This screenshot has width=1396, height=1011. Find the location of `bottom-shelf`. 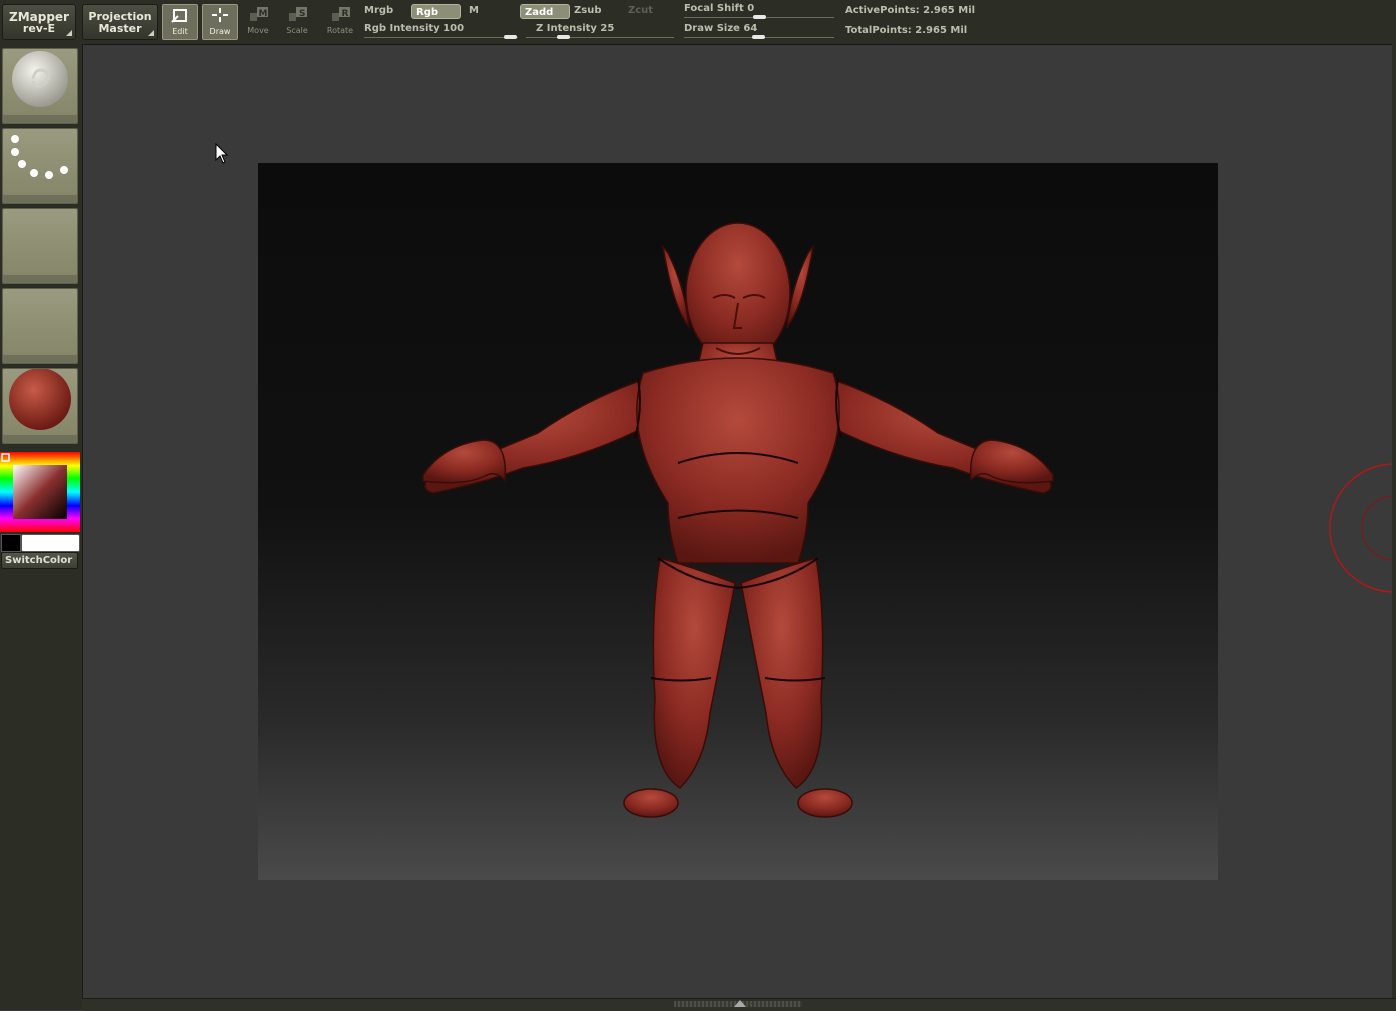

bottom-shelf is located at coordinates (739, 1004).